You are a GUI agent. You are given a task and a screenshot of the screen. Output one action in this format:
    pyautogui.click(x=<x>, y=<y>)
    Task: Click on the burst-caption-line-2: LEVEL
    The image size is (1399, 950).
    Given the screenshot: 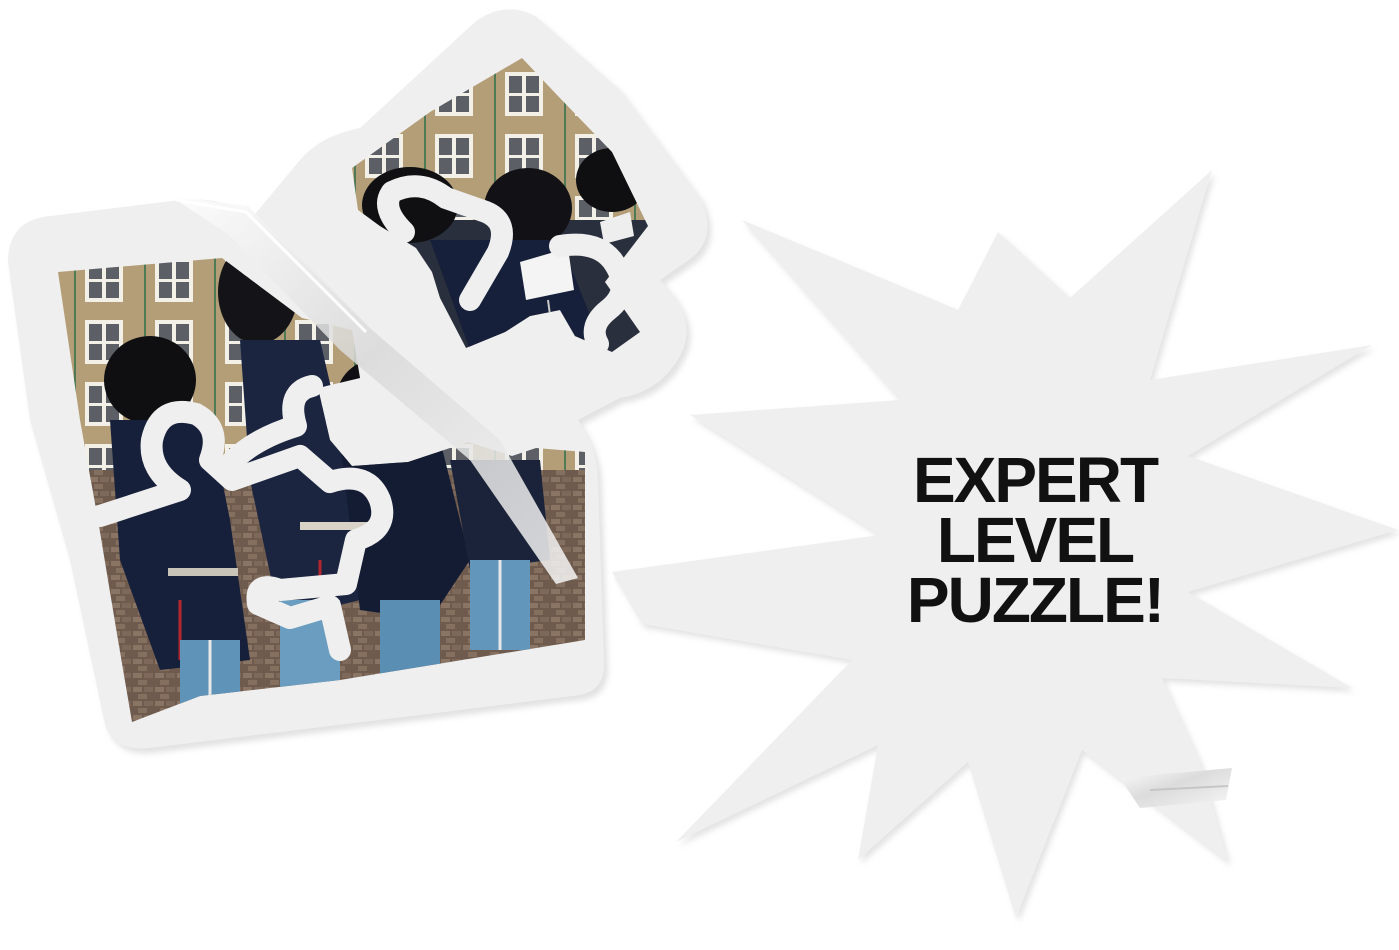 What is the action you would take?
    pyautogui.click(x=1035, y=540)
    